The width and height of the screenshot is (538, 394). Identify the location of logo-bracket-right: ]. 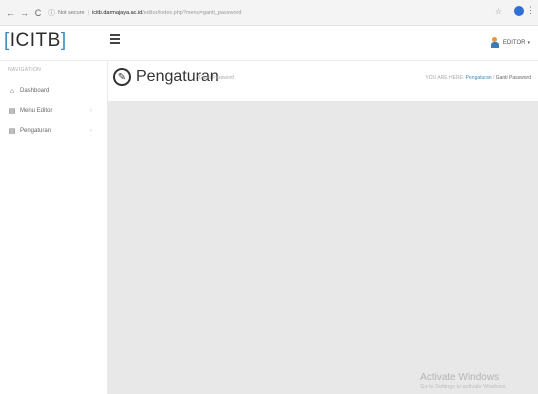
(63, 40).